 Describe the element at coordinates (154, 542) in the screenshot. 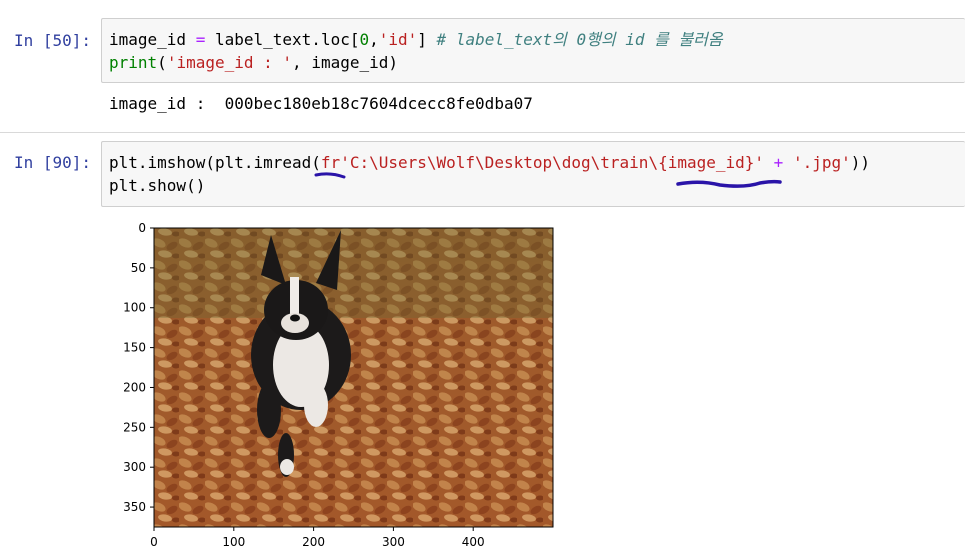

I see `x-tick-label: 0` at that location.